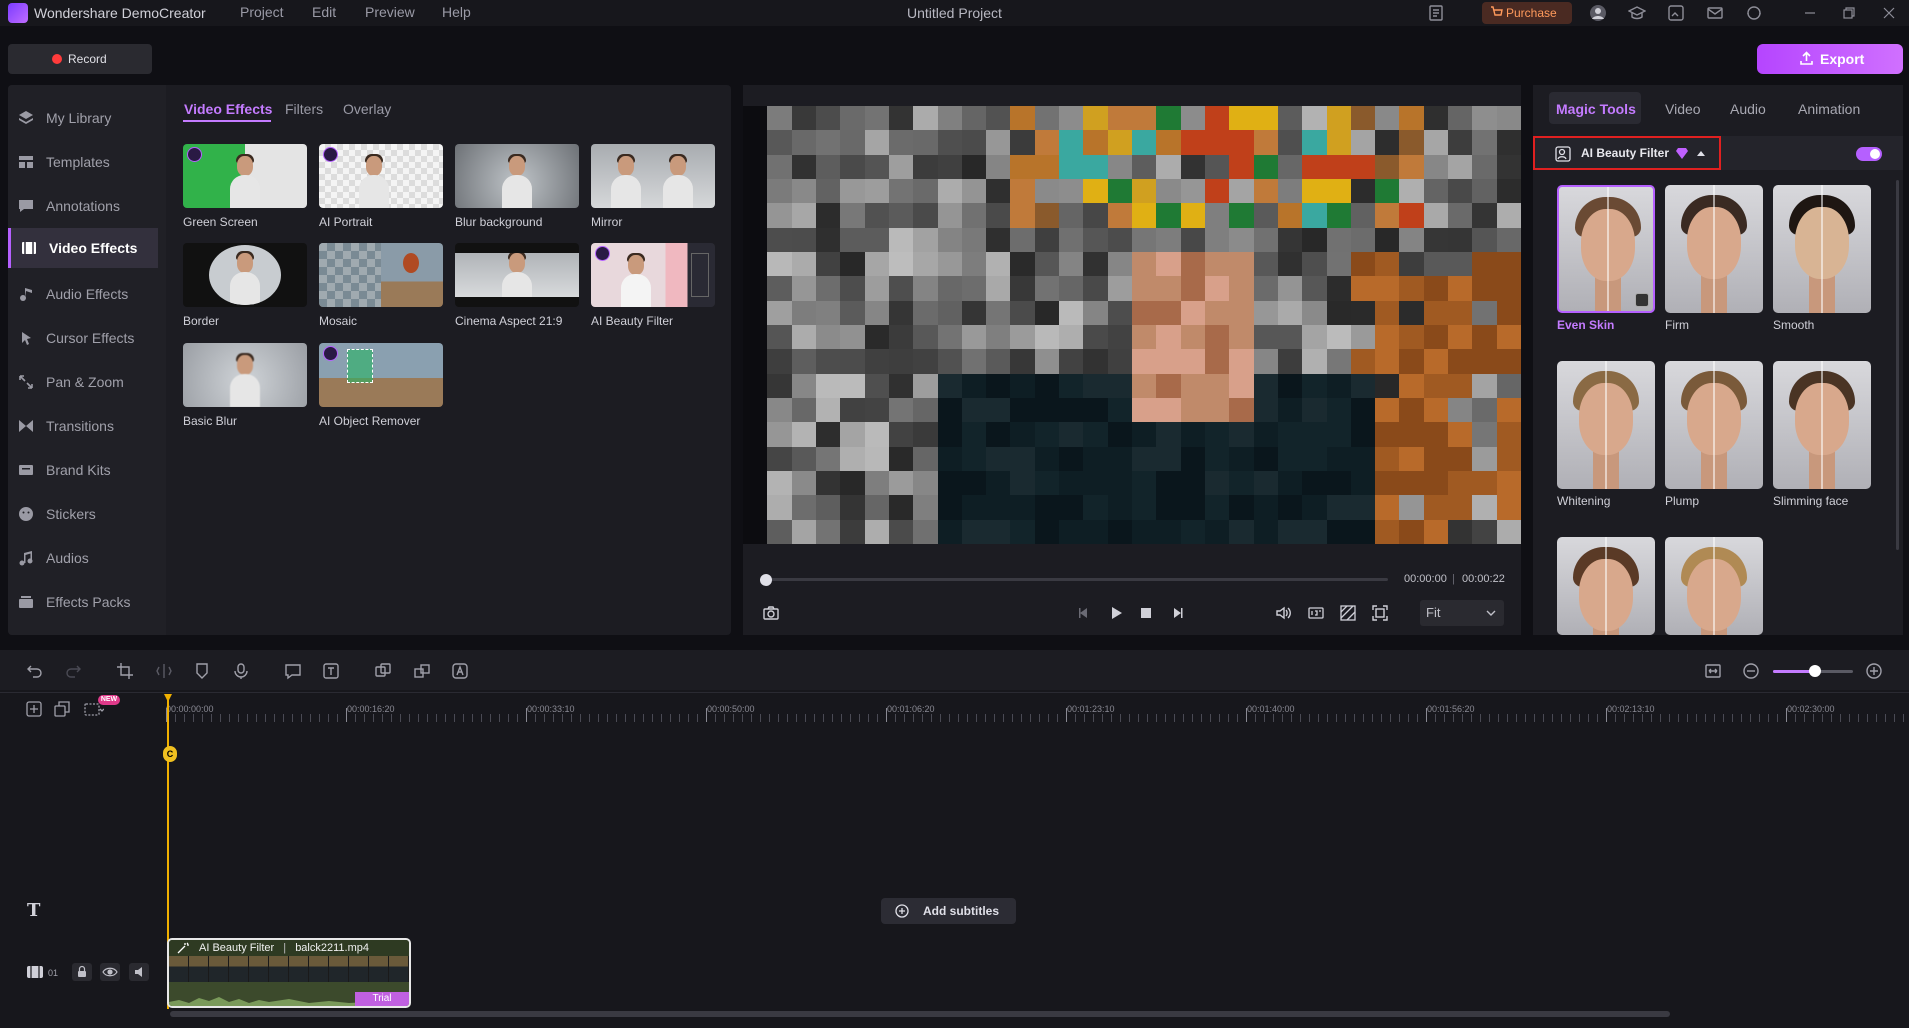  Describe the element at coordinates (460, 671) in the screenshot. I see `ai-tool-icon` at that location.